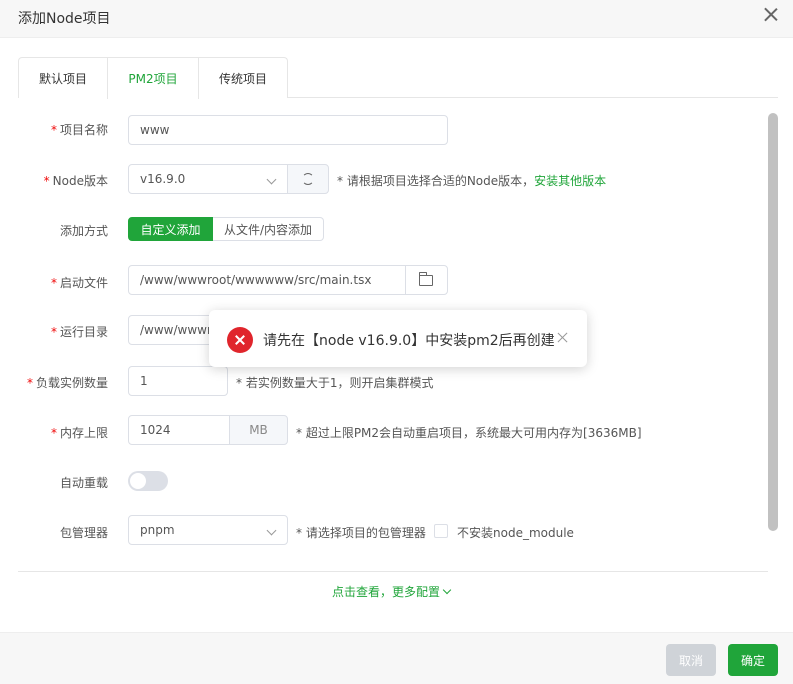 The height and width of the screenshot is (684, 793). Describe the element at coordinates (79, 283) in the screenshot. I see `start-file-label: * 启动文件` at that location.